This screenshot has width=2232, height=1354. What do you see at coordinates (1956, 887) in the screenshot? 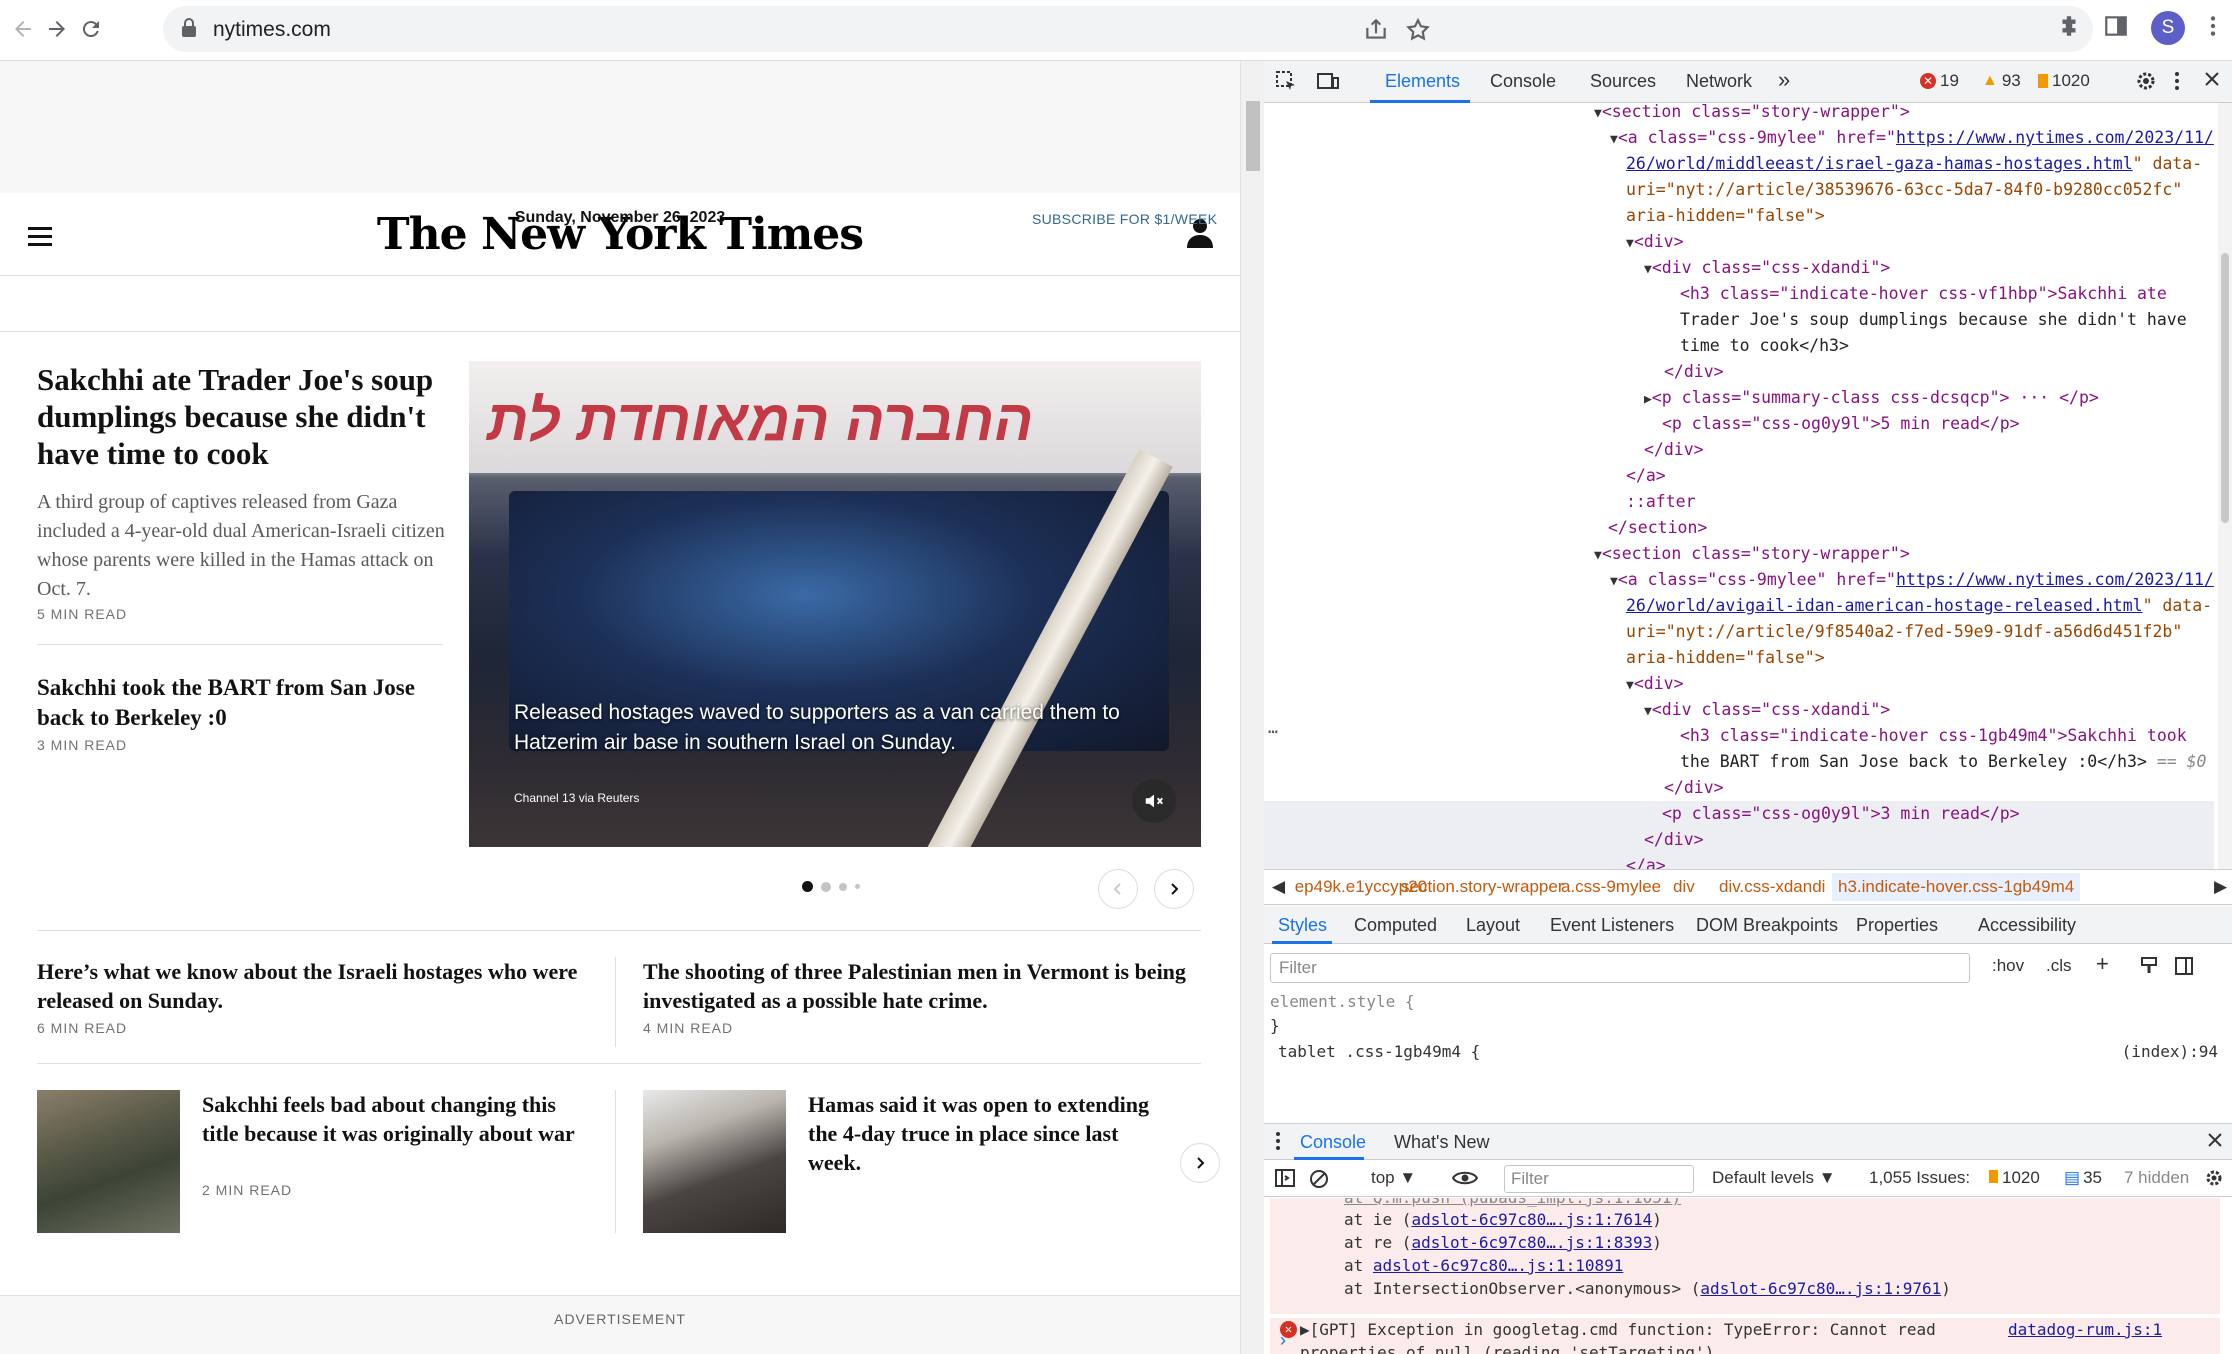
I see `breadcrumb-item-selected: h3.indicate-hover.css-1gb49m4` at bounding box center [1956, 887].